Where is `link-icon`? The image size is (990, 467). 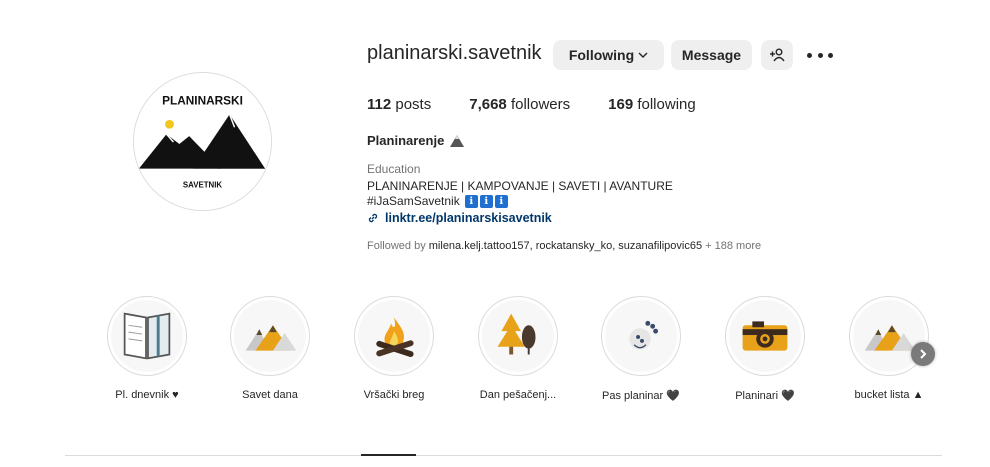 link-icon is located at coordinates (373, 218).